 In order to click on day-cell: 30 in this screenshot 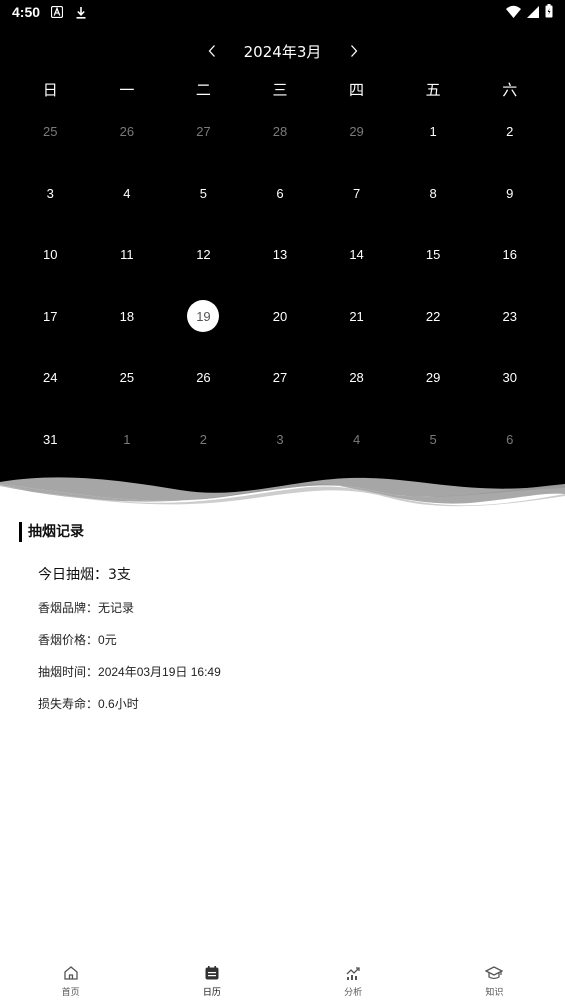, I will do `click(509, 378)`.